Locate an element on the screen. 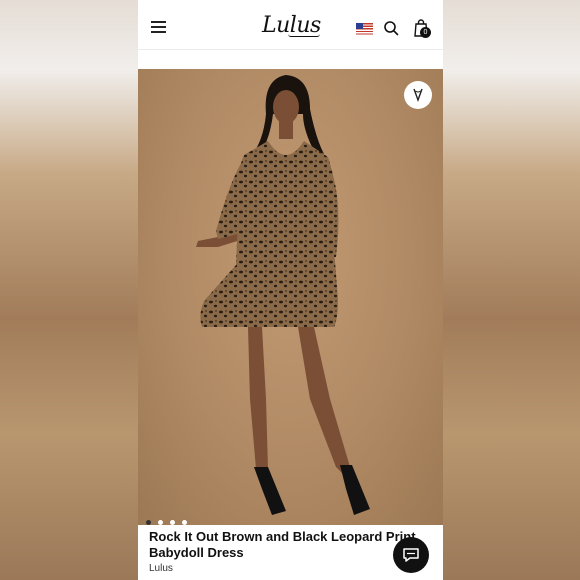  logo-underline is located at coordinates (304, 35).